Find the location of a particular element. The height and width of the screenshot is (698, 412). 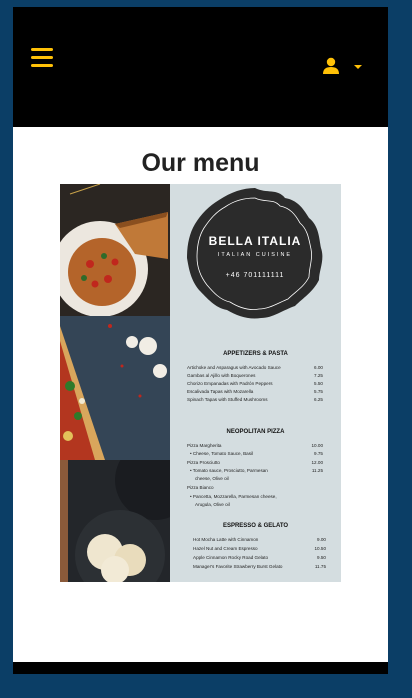

page-title: Our menu is located at coordinates (200, 163).